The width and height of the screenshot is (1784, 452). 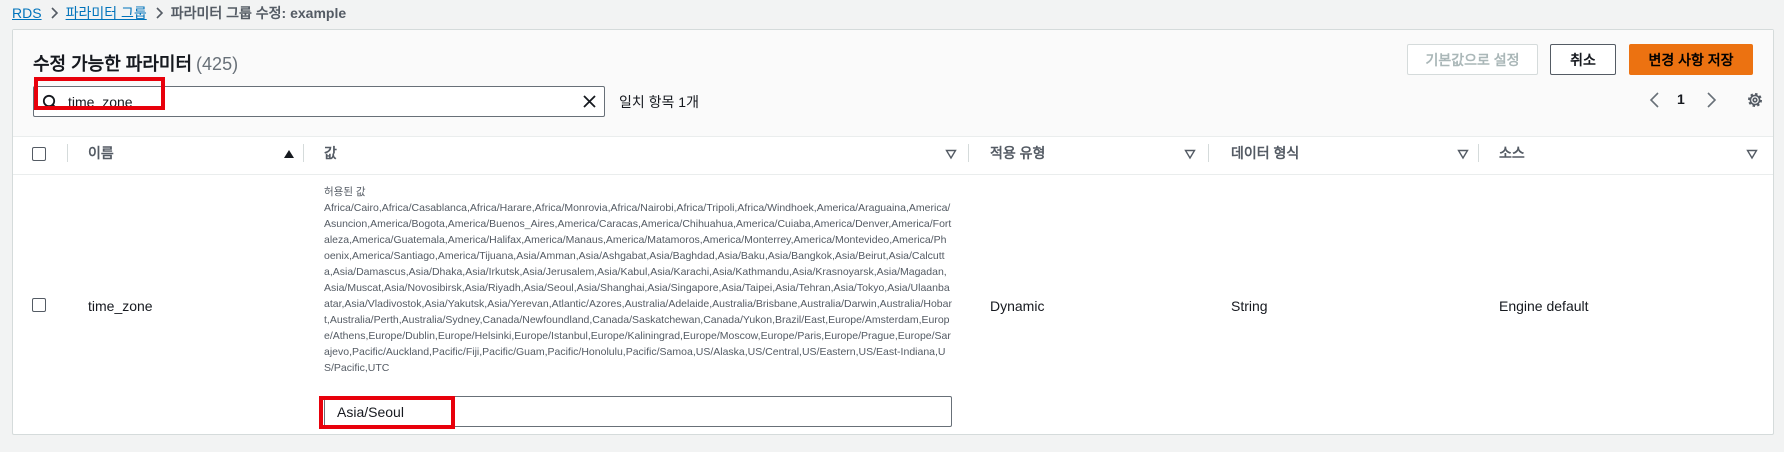 What do you see at coordinates (1265, 152) in the screenshot?
I see `column-header-data-type: 데이터 형식` at bounding box center [1265, 152].